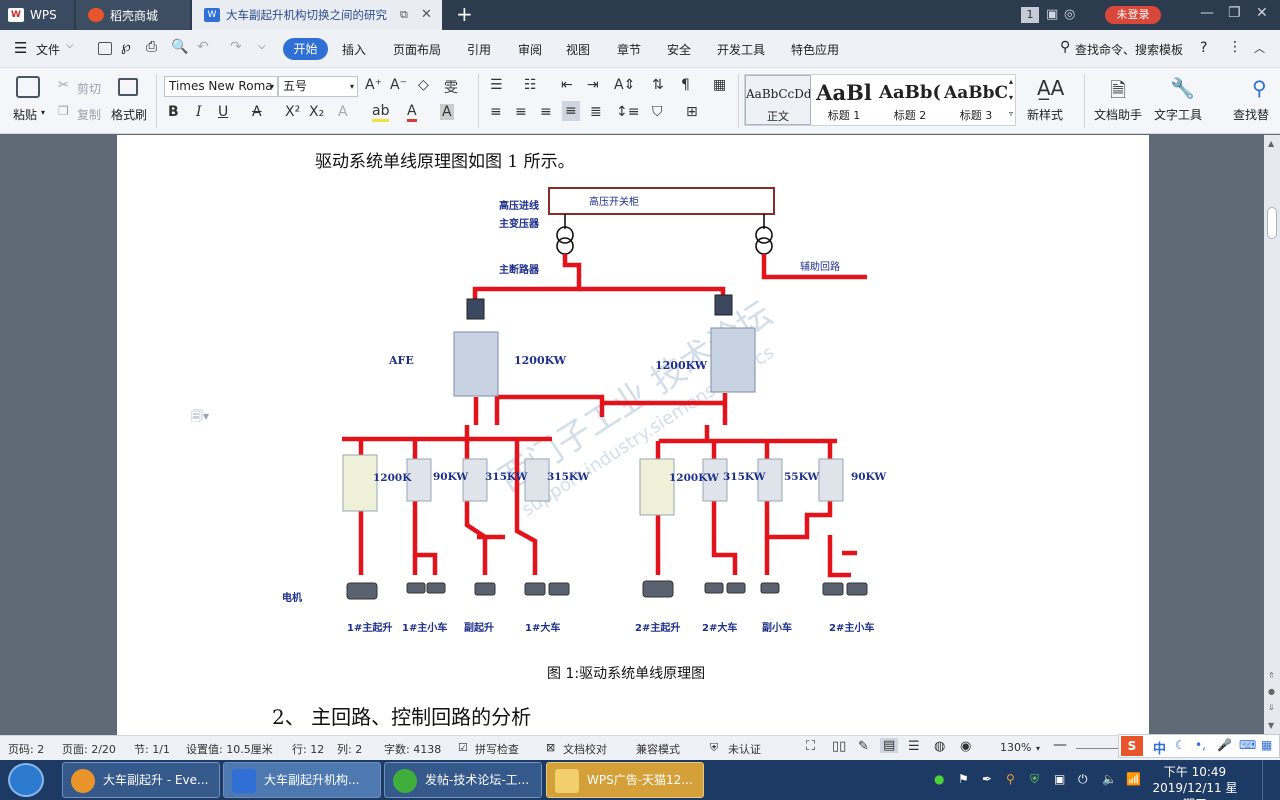 Image resolution: width=1280 pixels, height=800 pixels. What do you see at coordinates (1083, 779) in the screenshot?
I see `tray-power-icon: ⏻` at bounding box center [1083, 779].